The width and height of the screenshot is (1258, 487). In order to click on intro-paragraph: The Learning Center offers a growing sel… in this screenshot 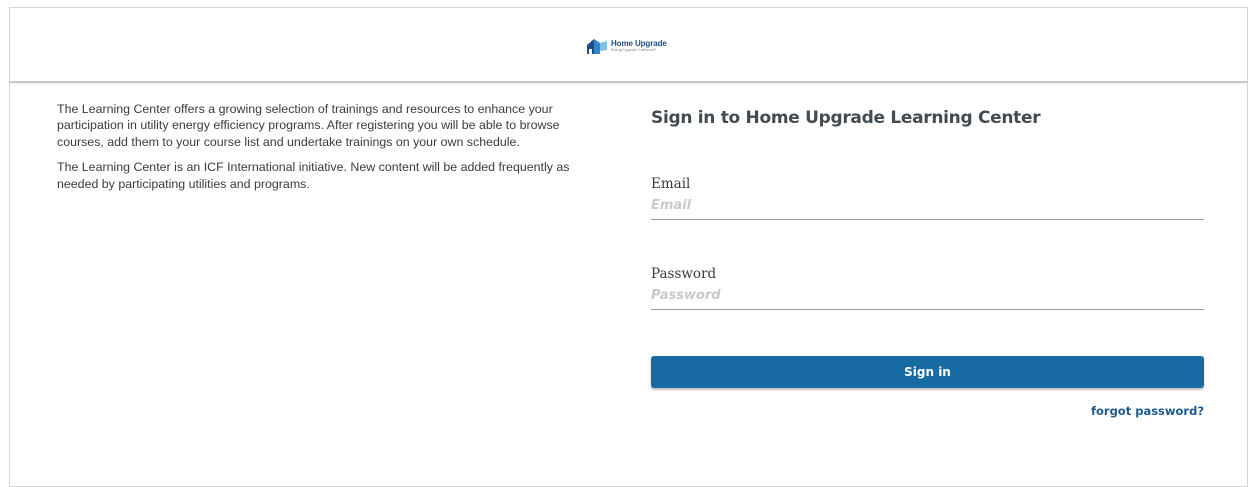, I will do `click(308, 125)`.